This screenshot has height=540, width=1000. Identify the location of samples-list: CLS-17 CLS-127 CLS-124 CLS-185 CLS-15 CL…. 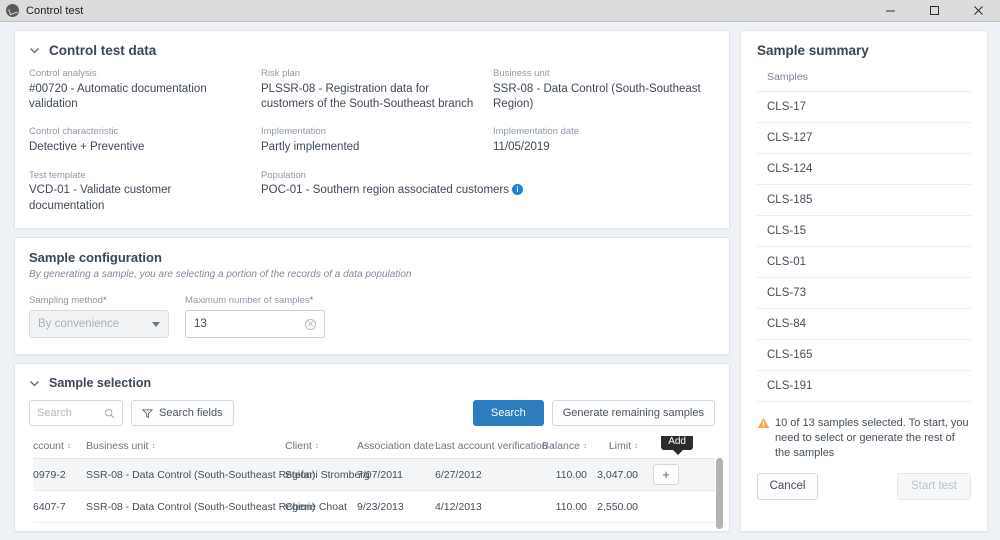
(864, 247).